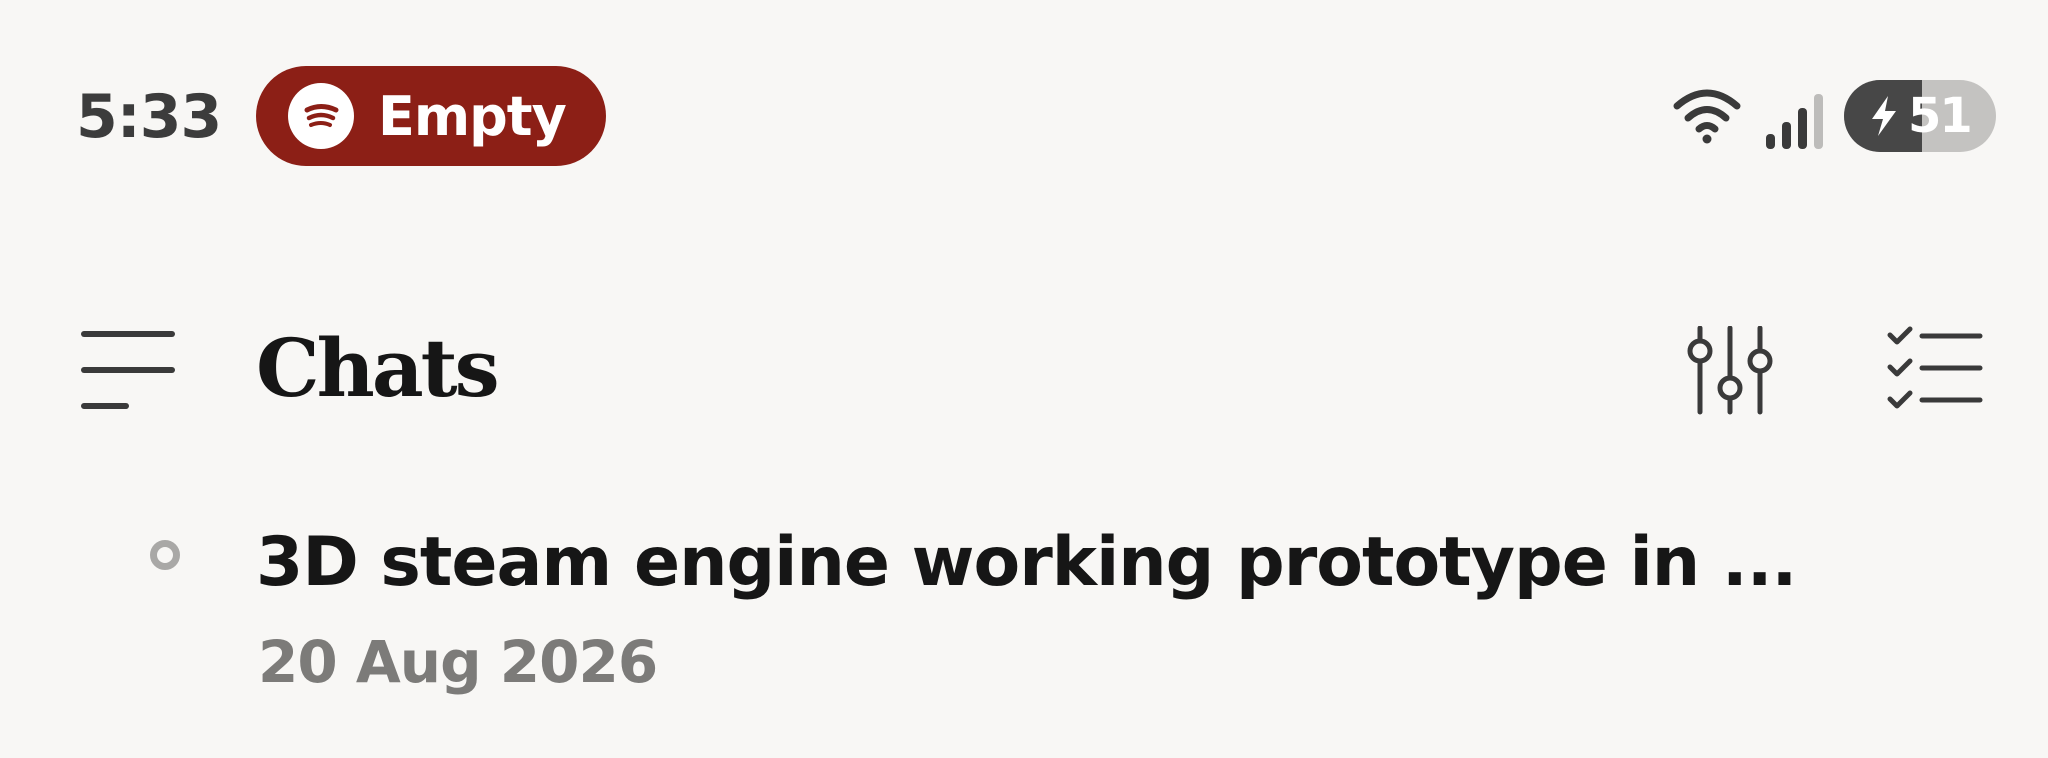 The width and height of the screenshot is (2048, 758). What do you see at coordinates (149, 117) in the screenshot?
I see `status-time: 5:33` at bounding box center [149, 117].